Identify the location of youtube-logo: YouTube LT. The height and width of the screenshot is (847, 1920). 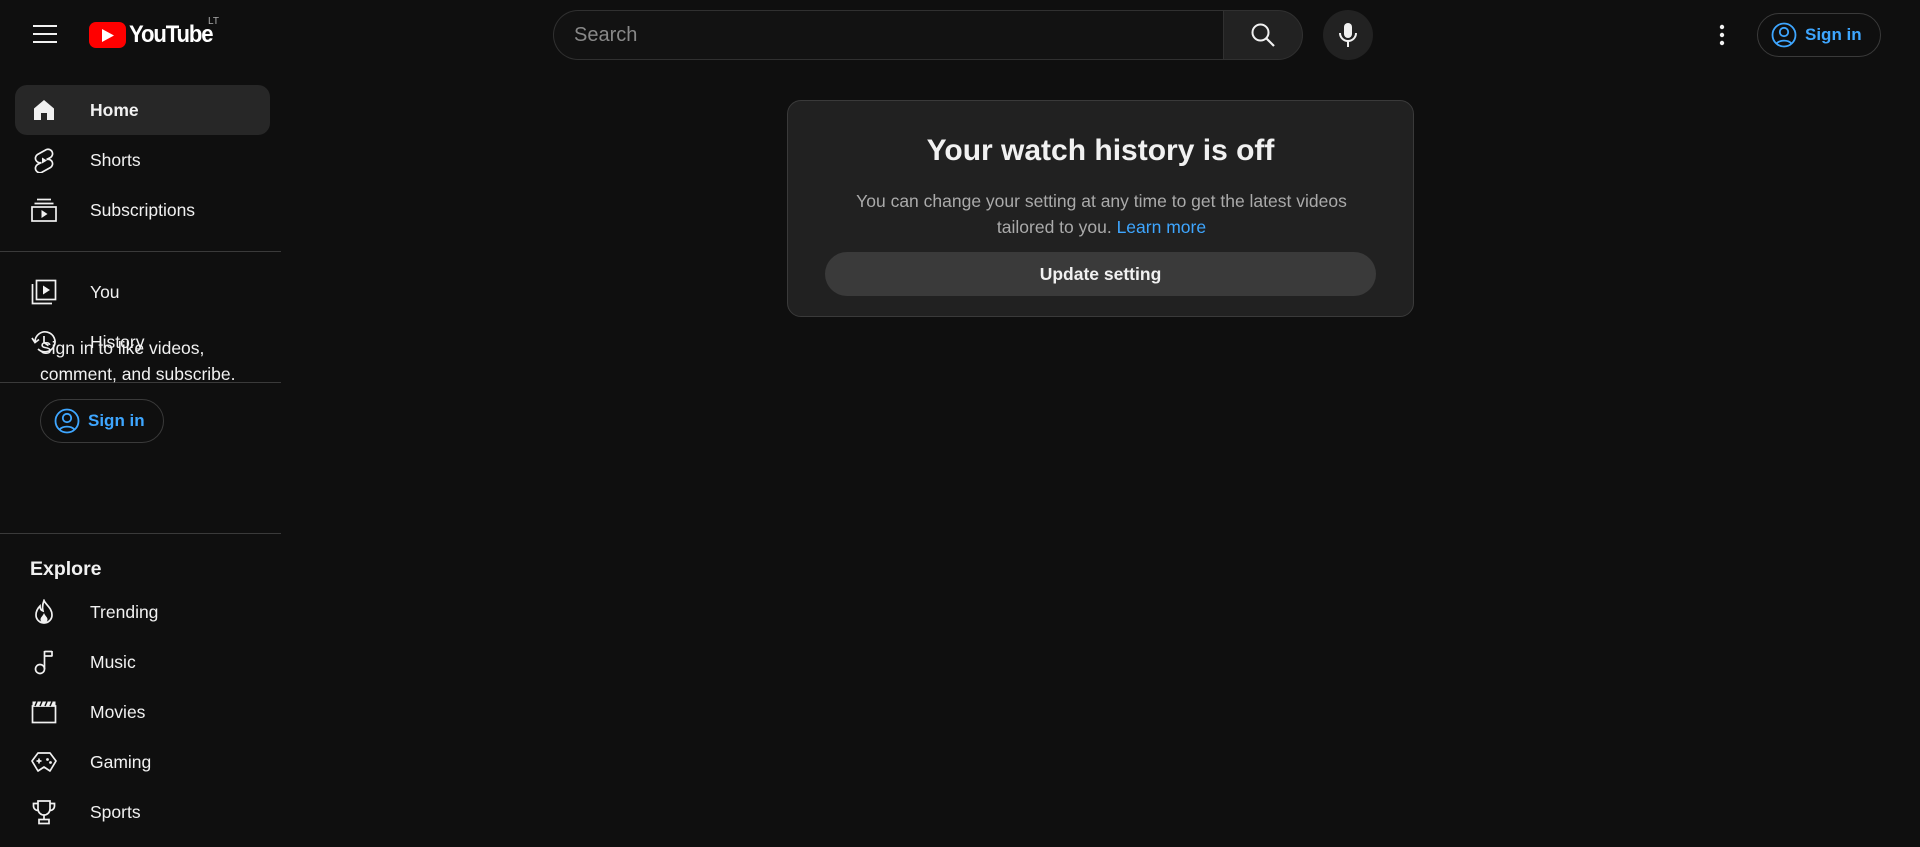
(154, 33).